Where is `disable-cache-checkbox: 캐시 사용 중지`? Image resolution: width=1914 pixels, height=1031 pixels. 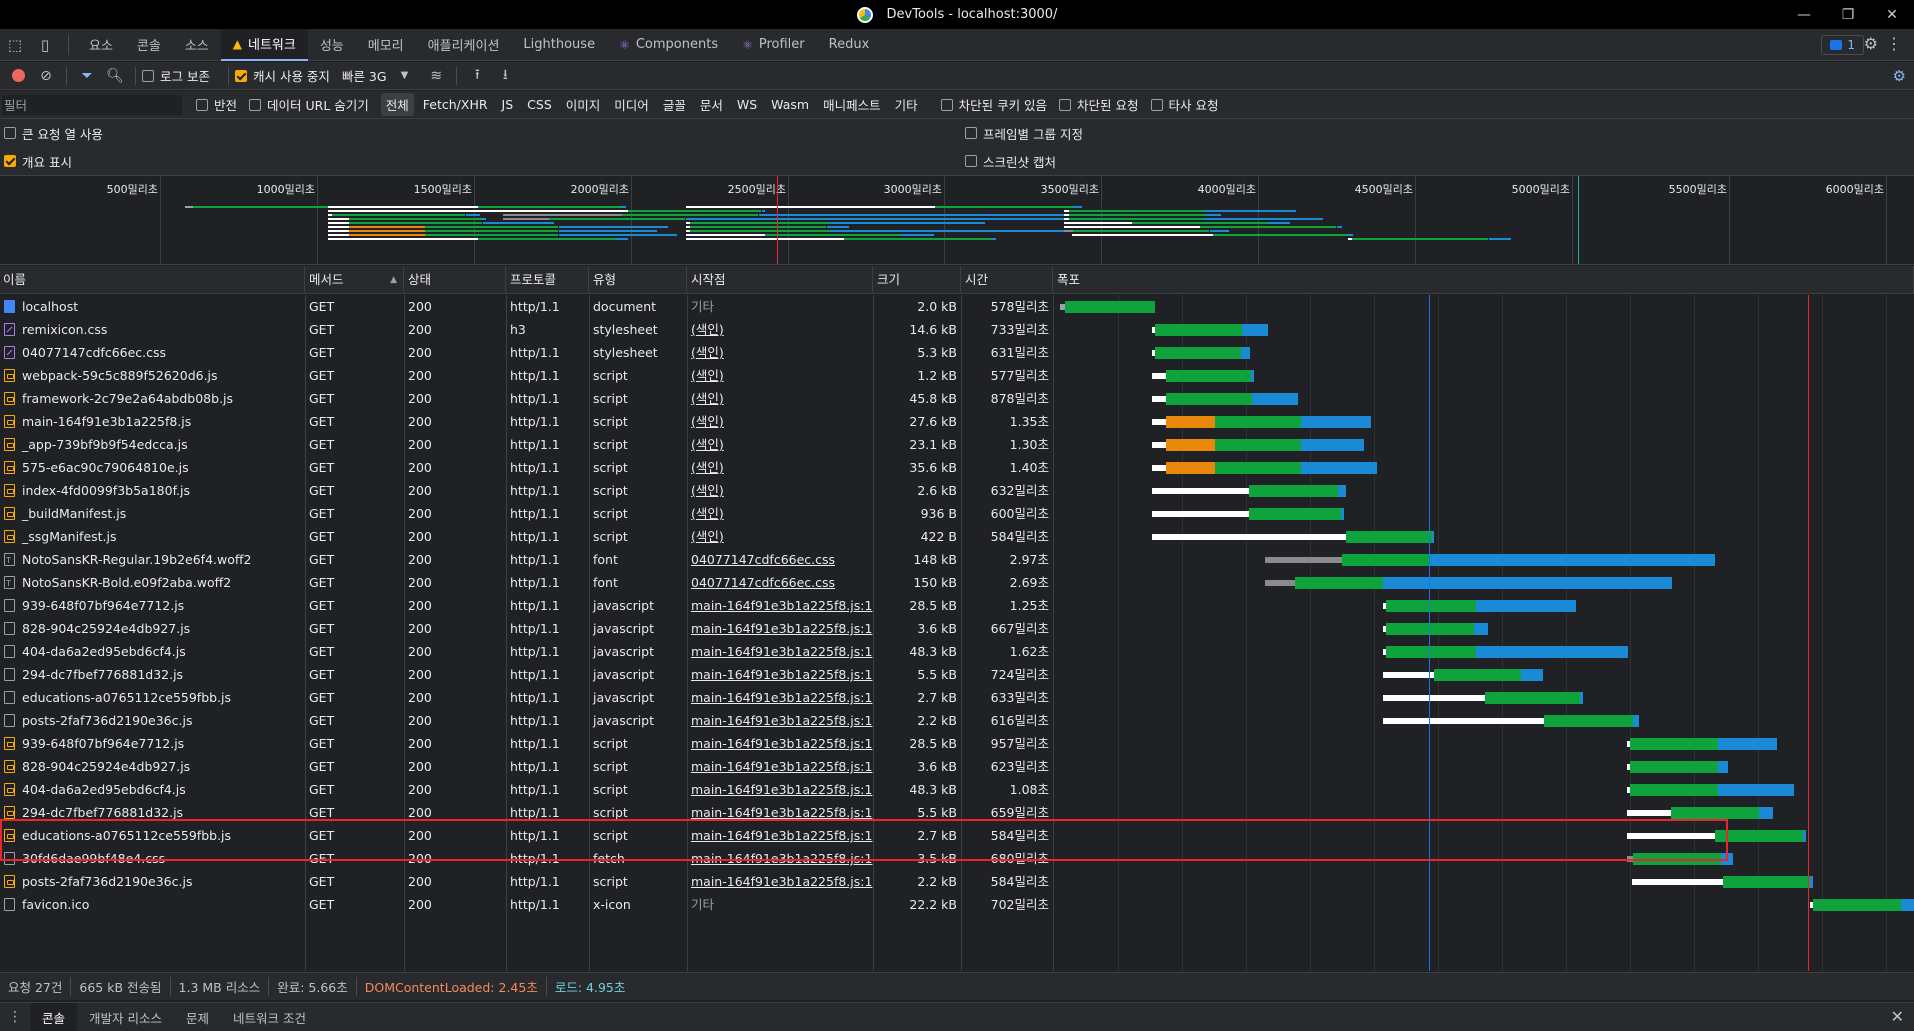
disable-cache-checkbox: 캐시 사용 중지 is located at coordinates (282, 75).